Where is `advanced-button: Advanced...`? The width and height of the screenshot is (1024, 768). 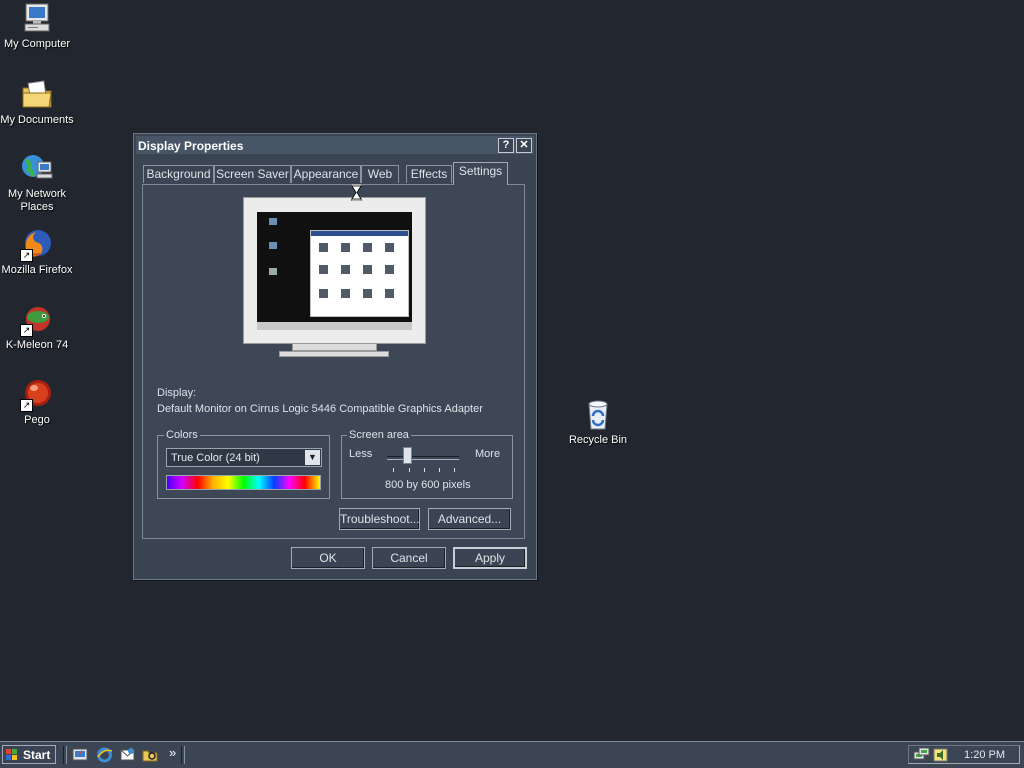 advanced-button: Advanced... is located at coordinates (469, 519).